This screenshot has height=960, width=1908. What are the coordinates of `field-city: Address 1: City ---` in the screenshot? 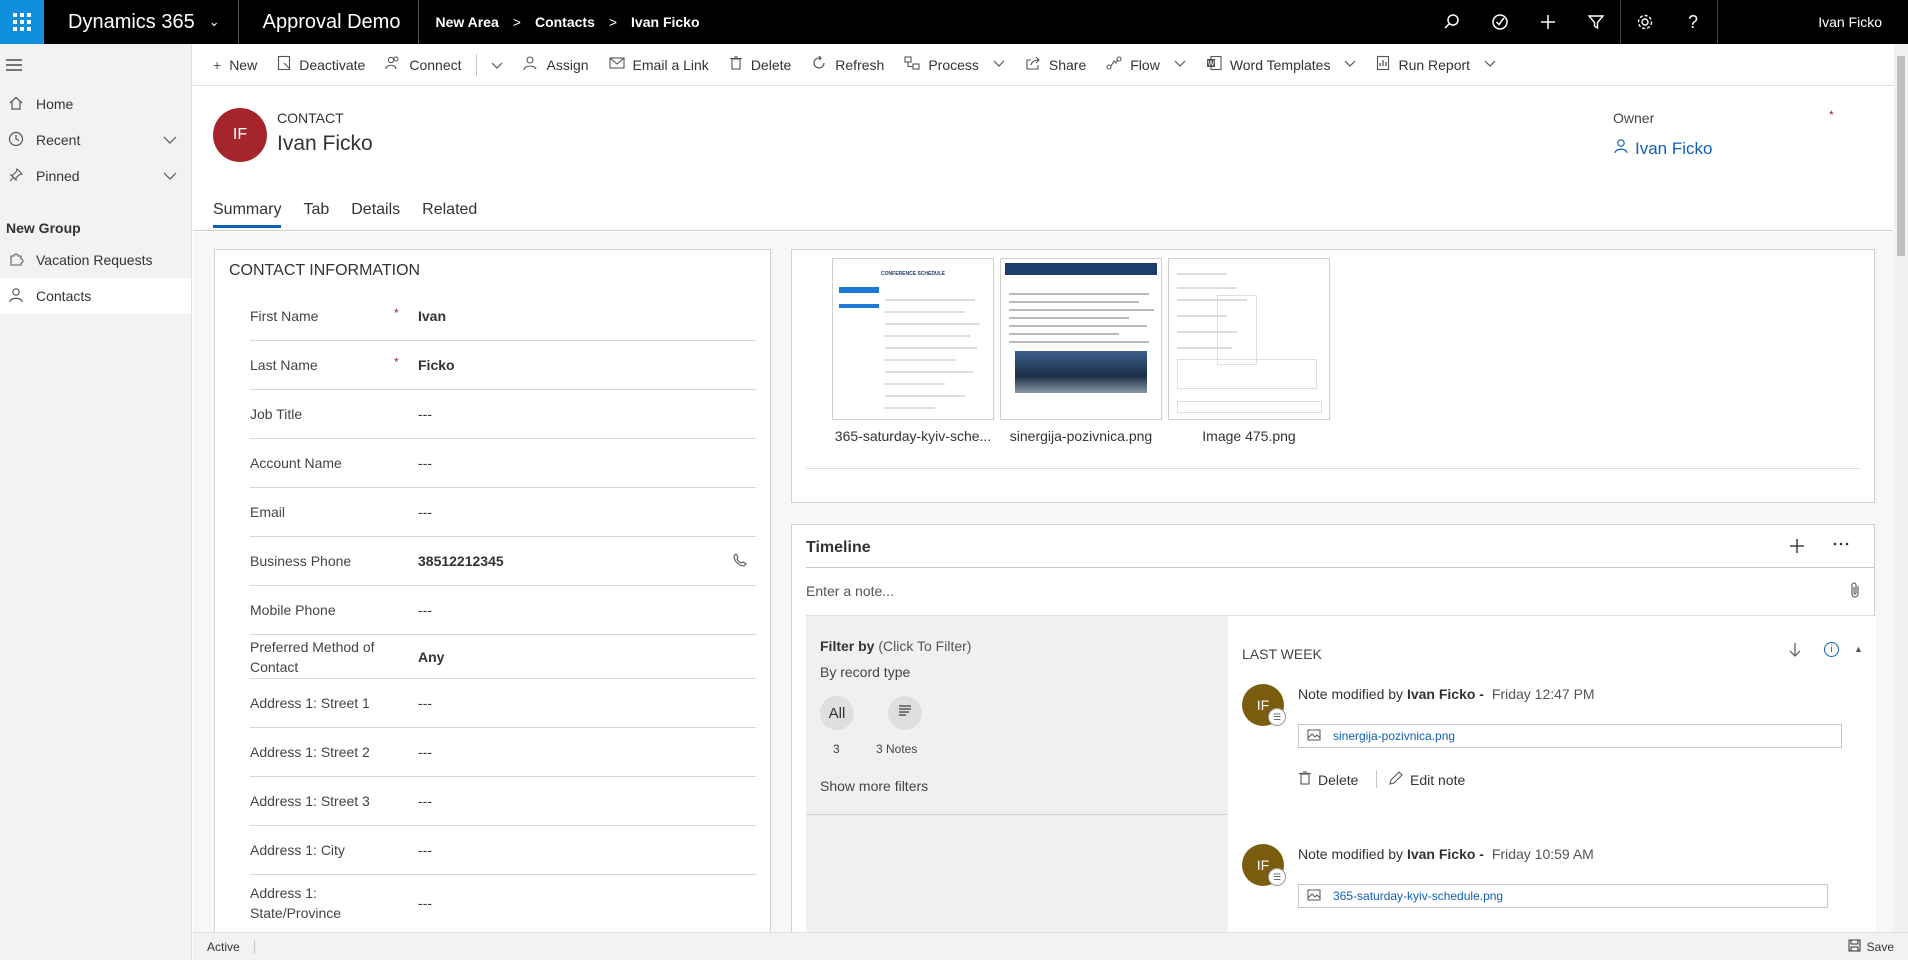 It's located at (503, 850).